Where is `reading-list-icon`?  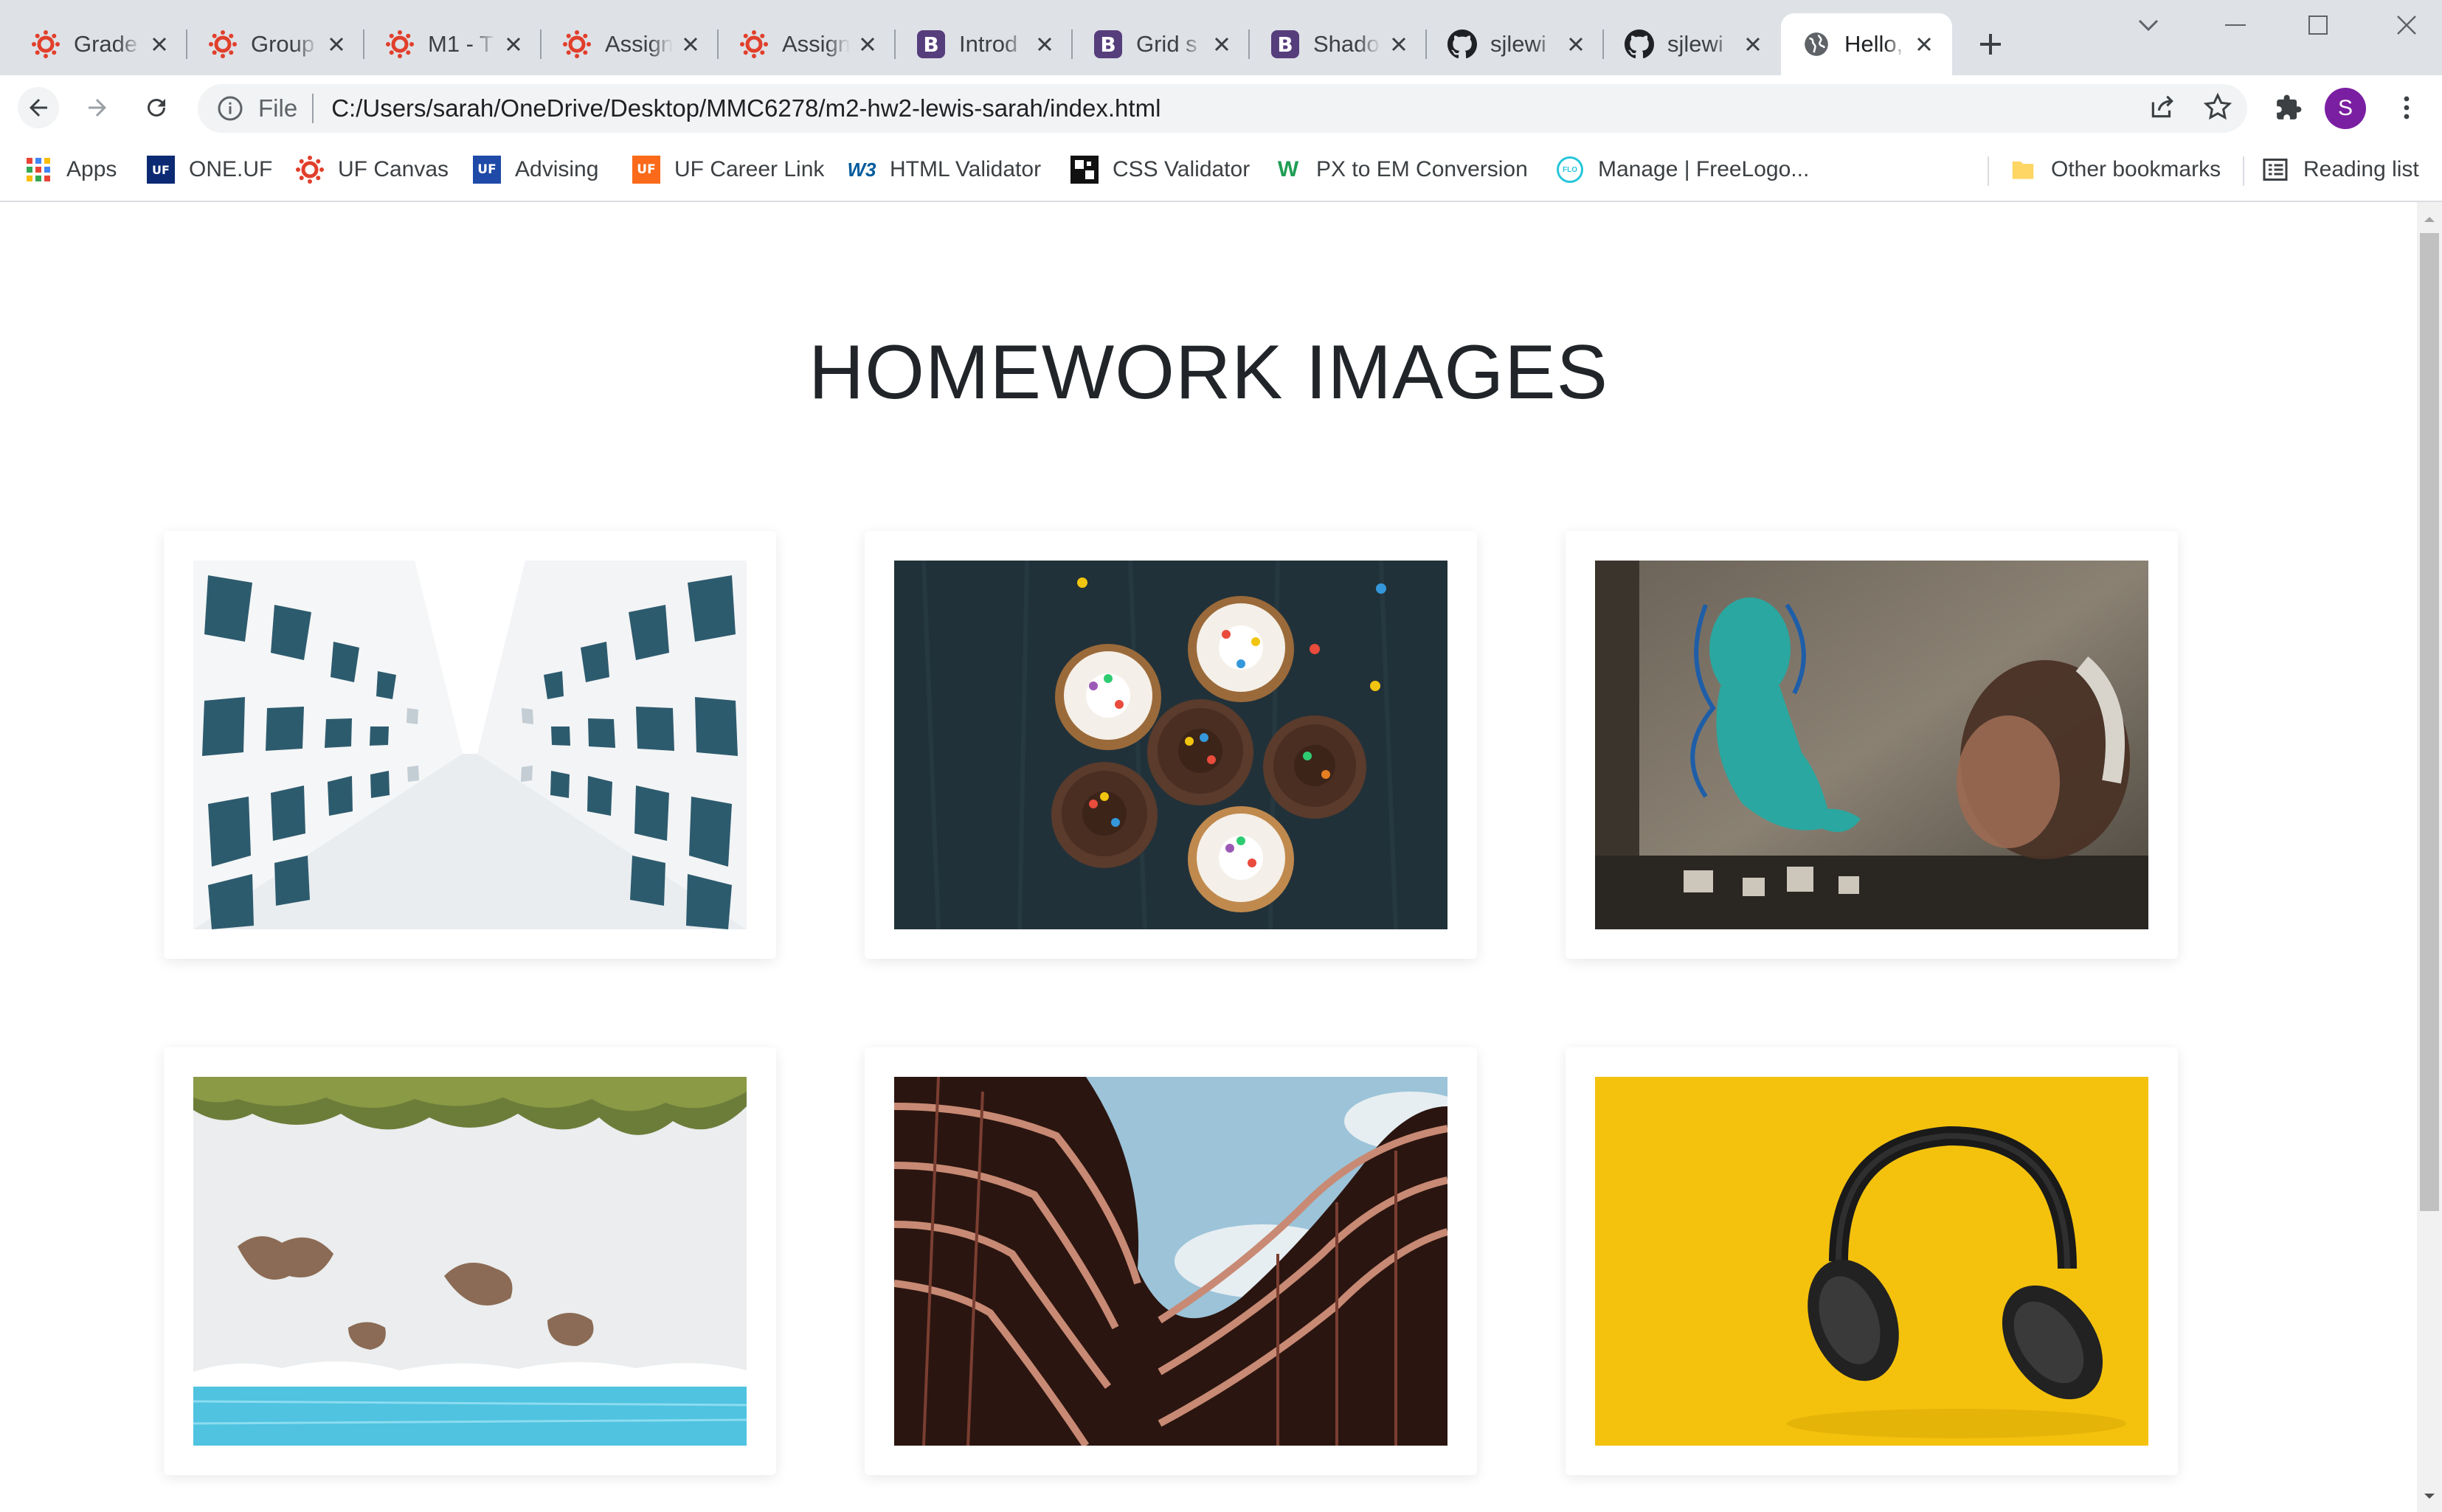 reading-list-icon is located at coordinates (2275, 169).